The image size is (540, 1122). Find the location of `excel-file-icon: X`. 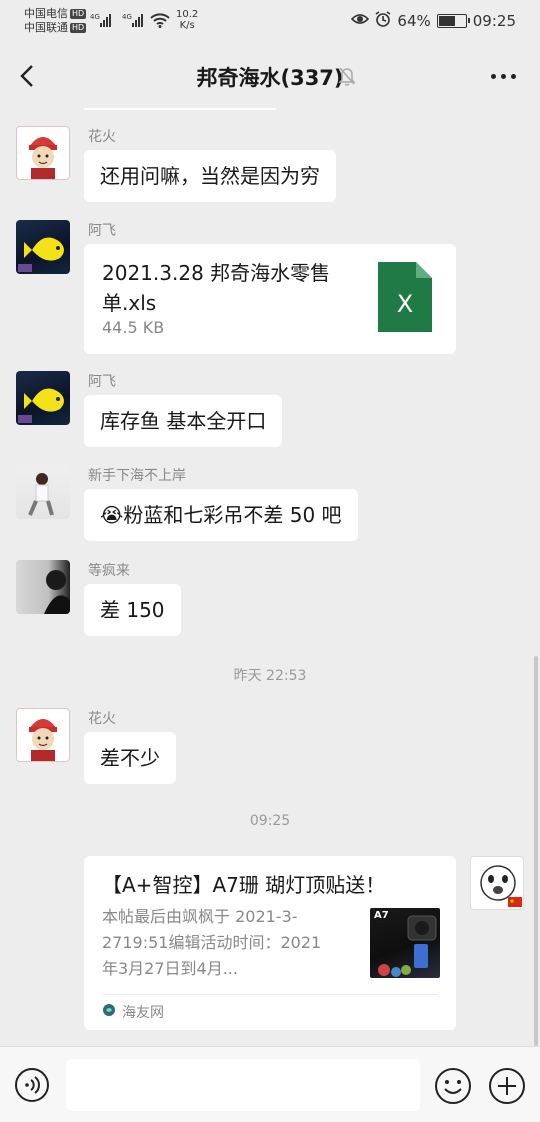

excel-file-icon: X is located at coordinates (405, 297).